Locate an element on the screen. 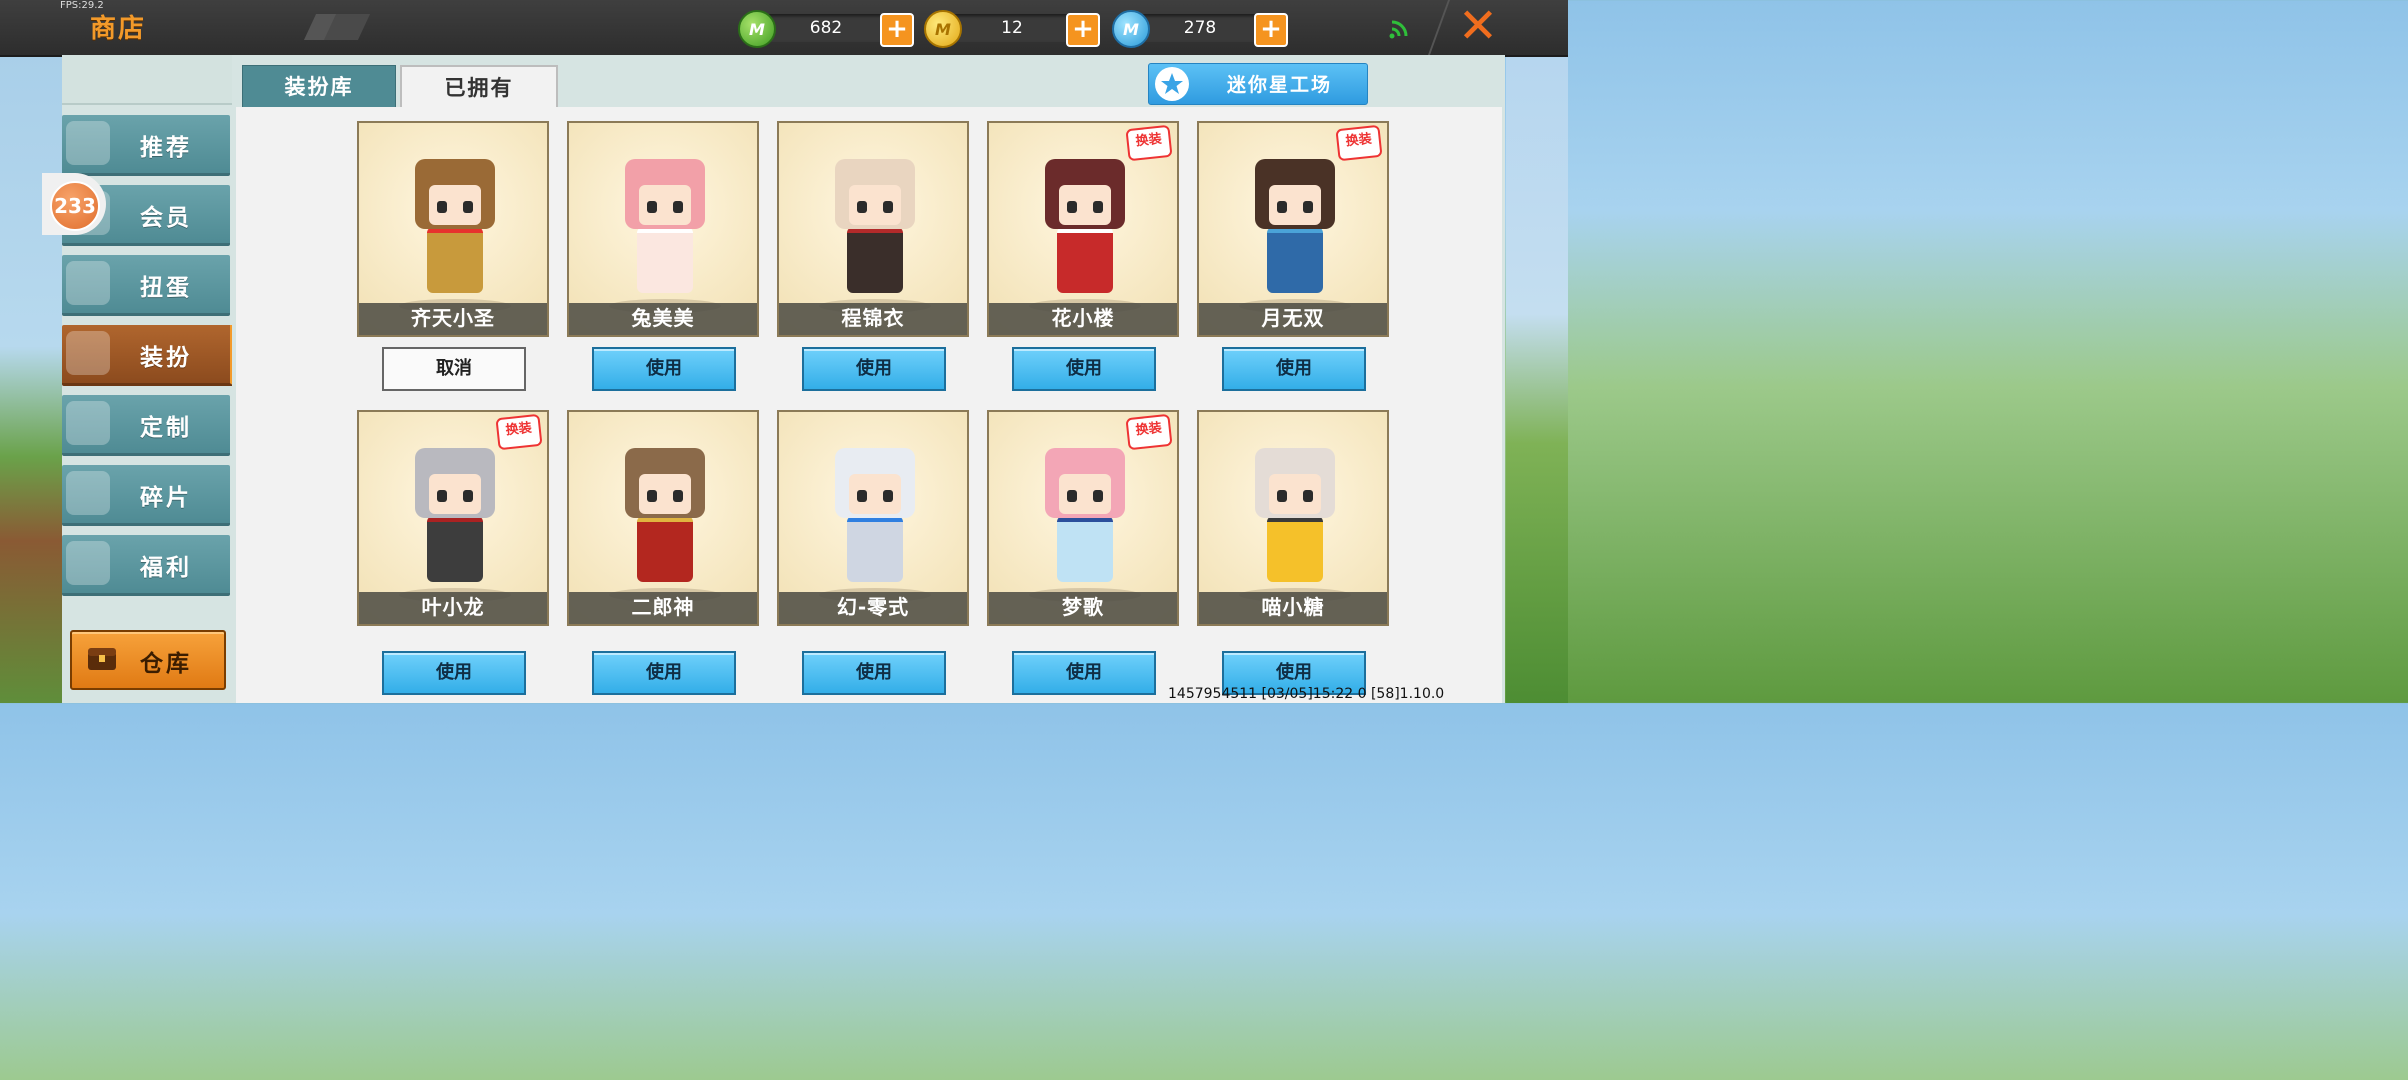 The width and height of the screenshot is (2408, 1080). notification-badge: 233 is located at coordinates (74, 204).